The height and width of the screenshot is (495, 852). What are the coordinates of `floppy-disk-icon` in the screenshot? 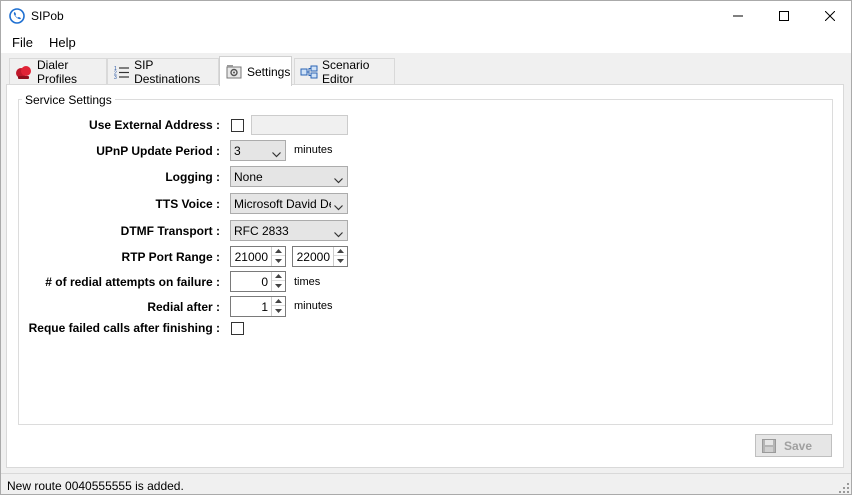 It's located at (769, 445).